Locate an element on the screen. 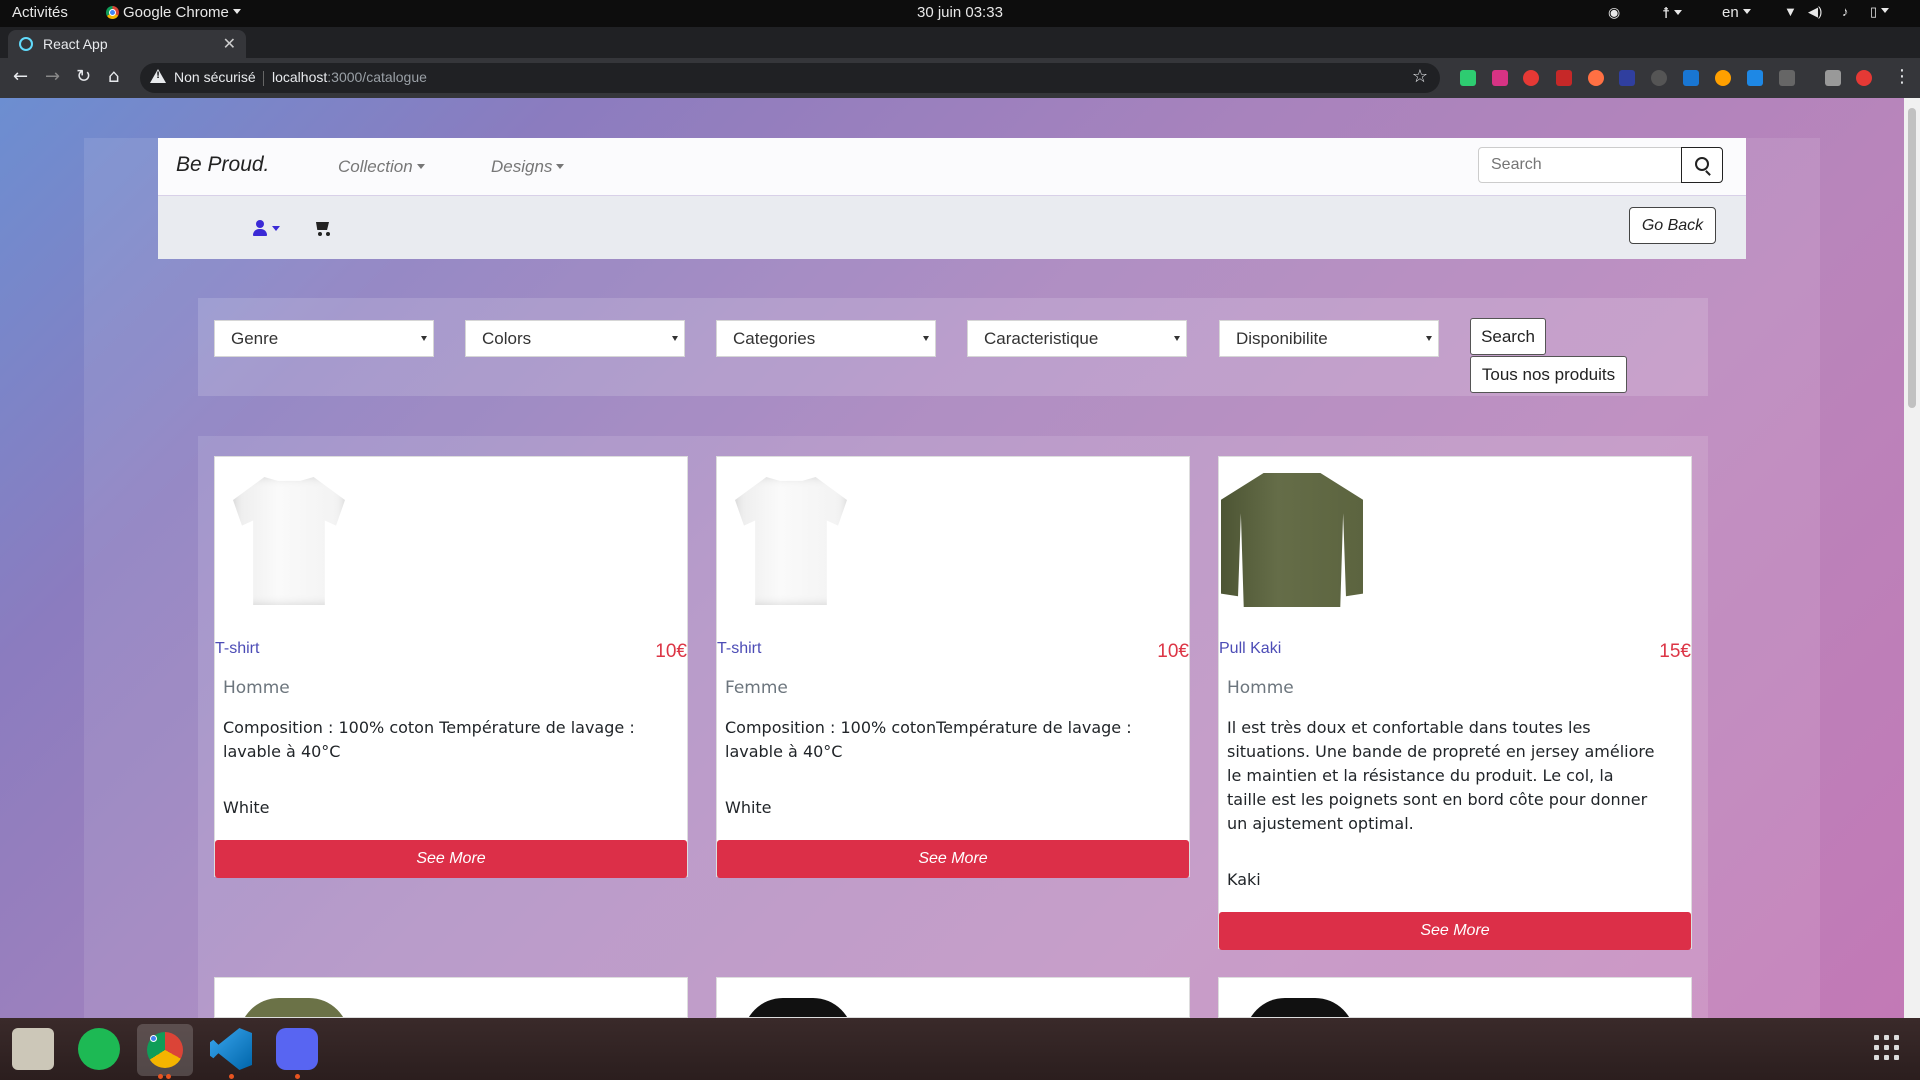 The image size is (1920, 1080). warning-icon is located at coordinates (158, 76).